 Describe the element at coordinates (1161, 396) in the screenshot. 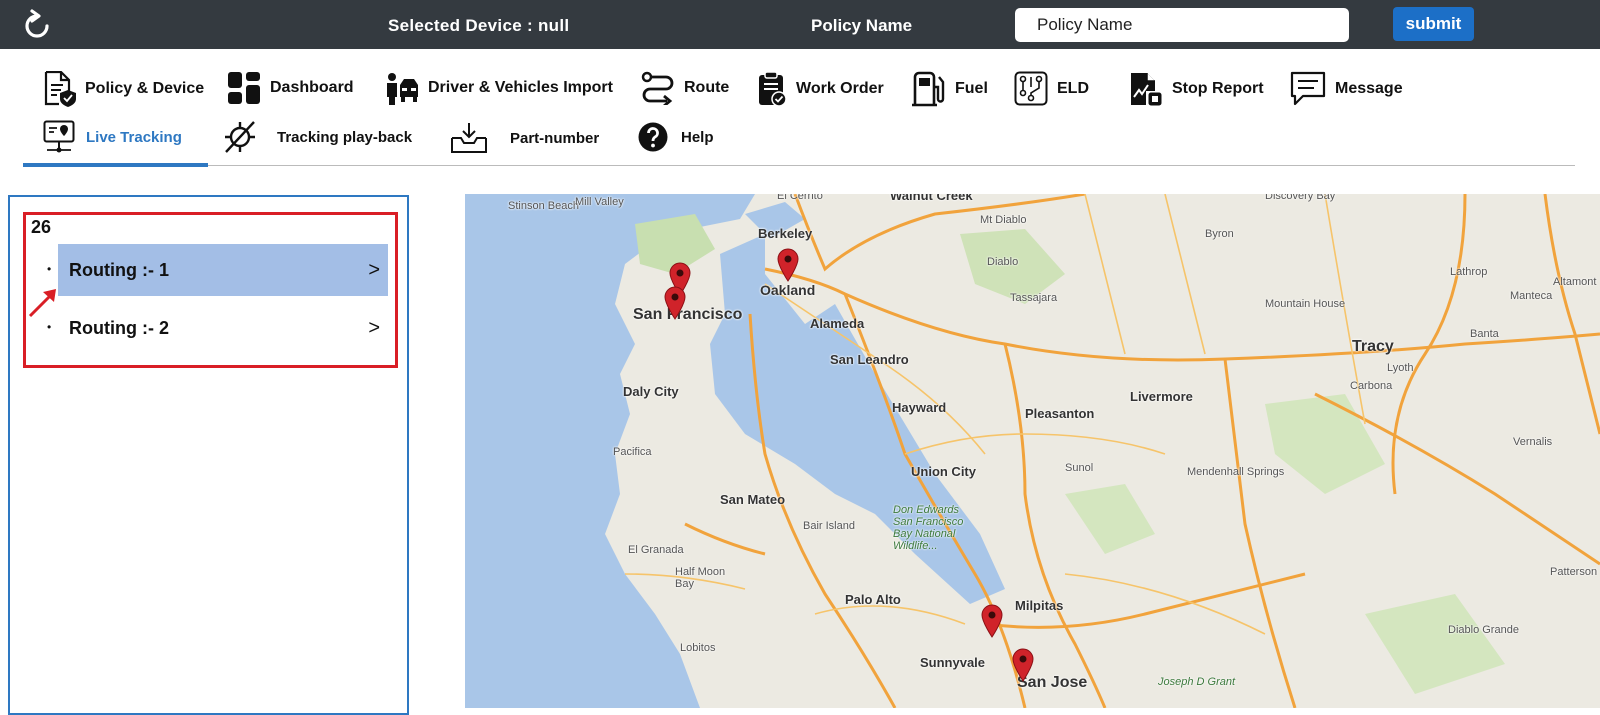

I see `map-label: Livermore` at that location.